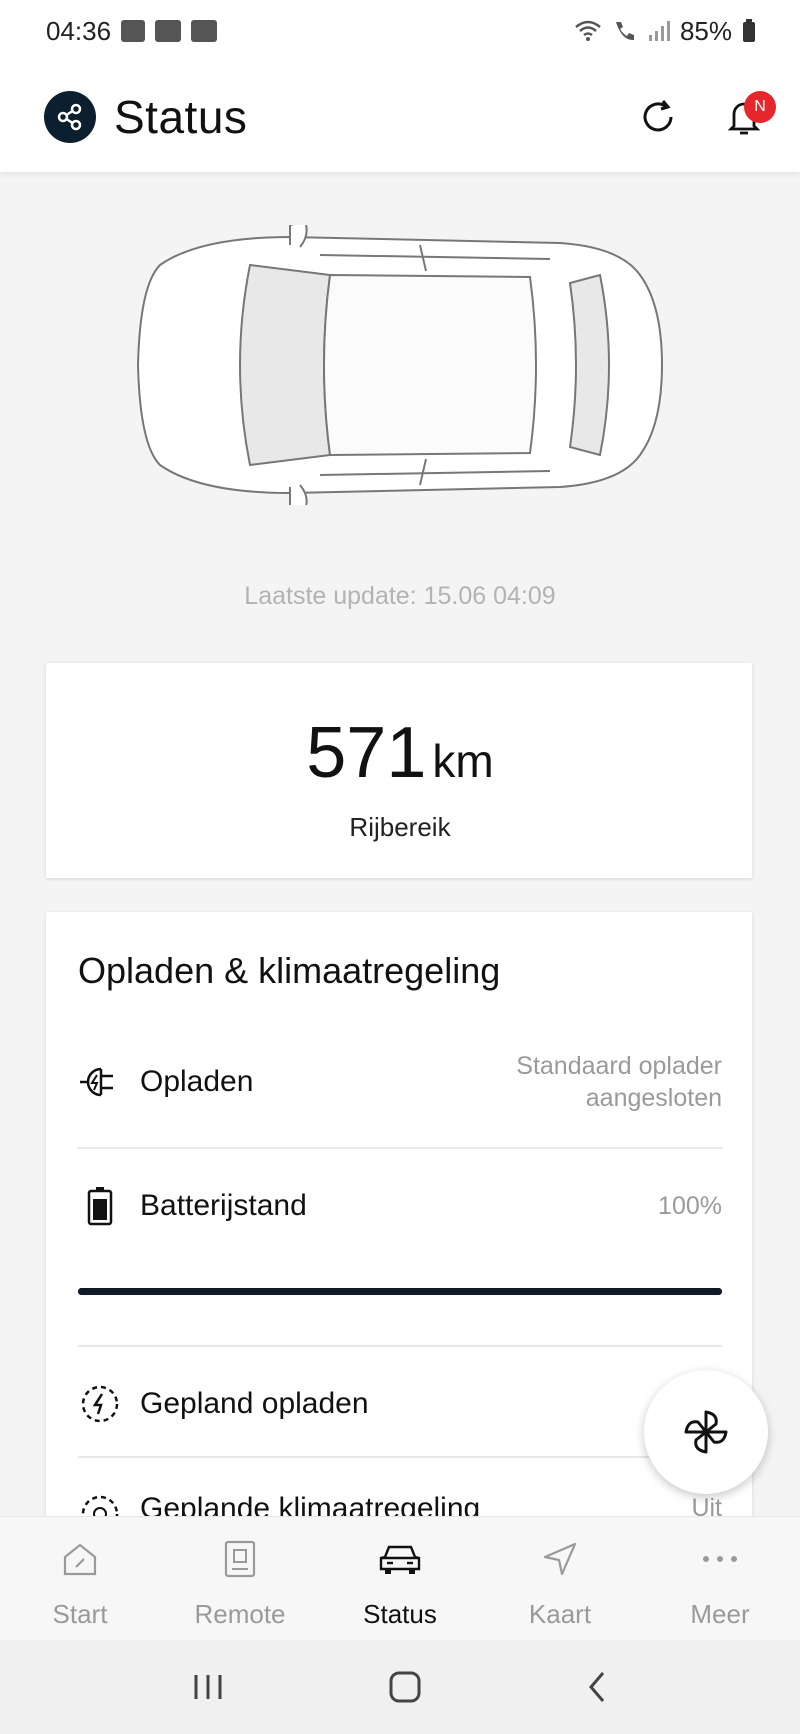 The width and height of the screenshot is (800, 1734). I want to click on system-navigation-bar, so click(400, 1687).